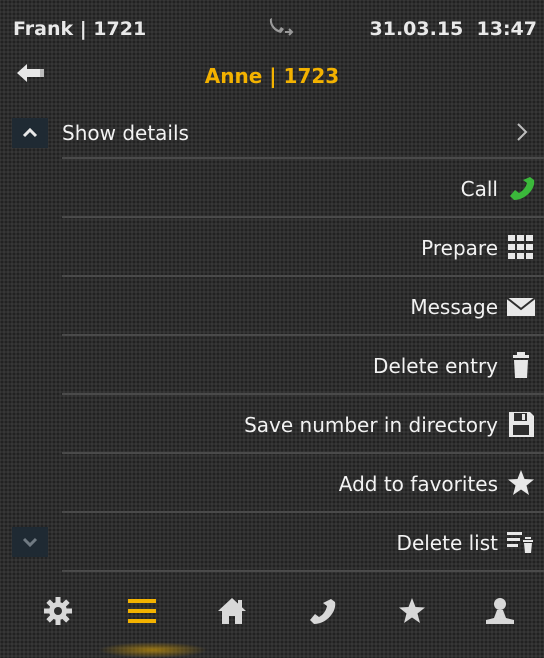  What do you see at coordinates (506, 29) in the screenshot?
I see `time: 13:47` at bounding box center [506, 29].